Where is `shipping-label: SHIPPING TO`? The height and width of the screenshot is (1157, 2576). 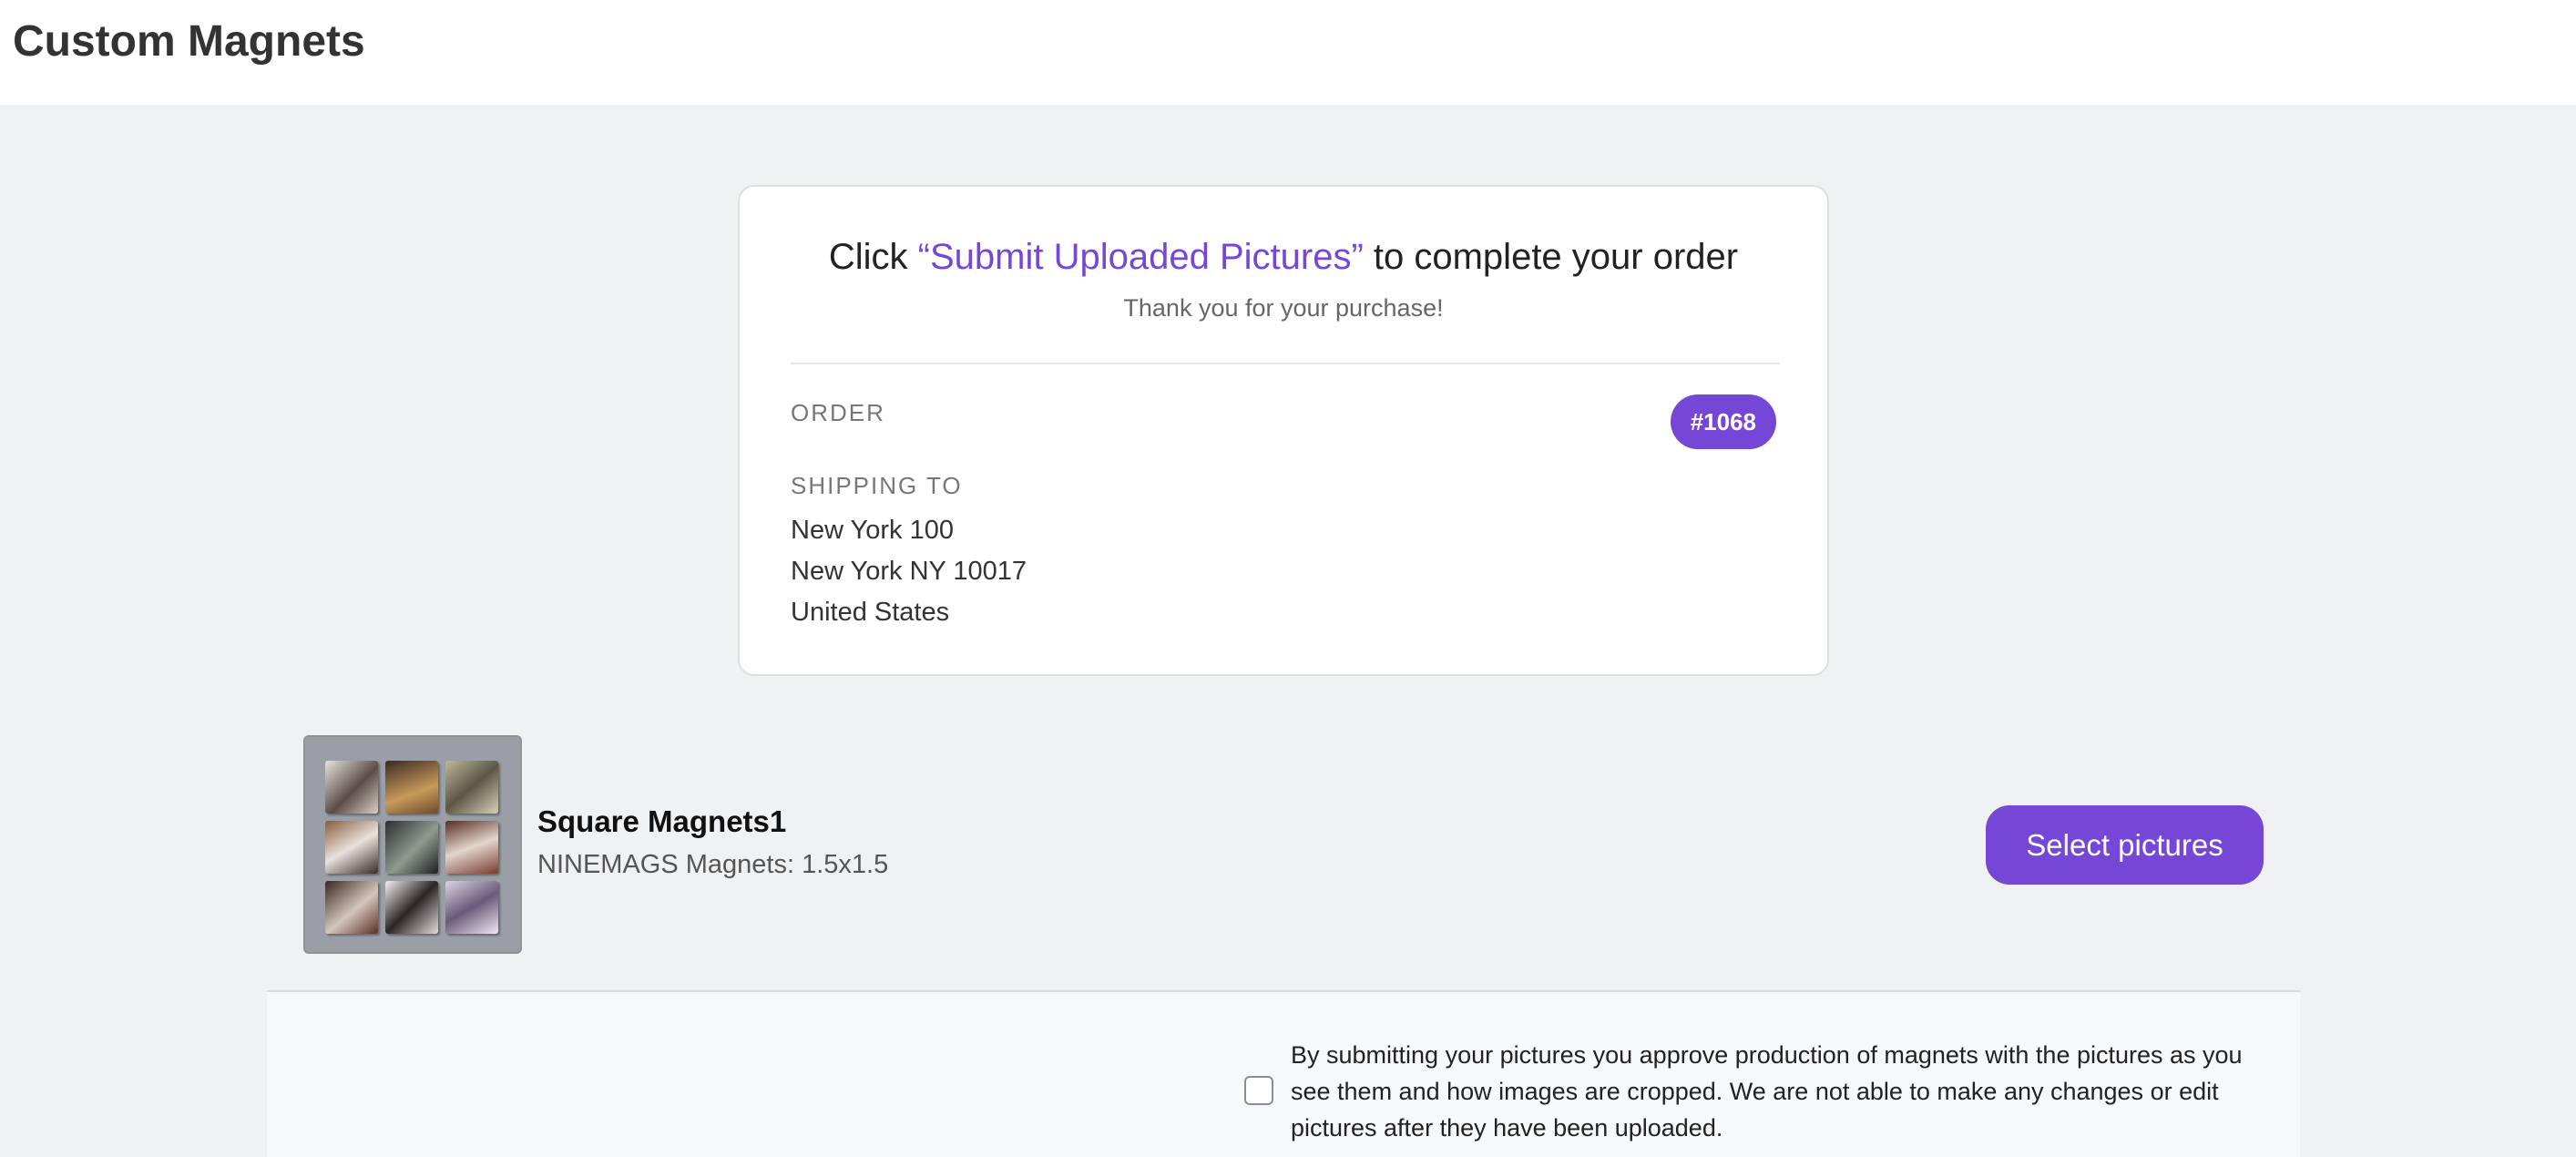
shipping-label: SHIPPING TO is located at coordinates (877, 485).